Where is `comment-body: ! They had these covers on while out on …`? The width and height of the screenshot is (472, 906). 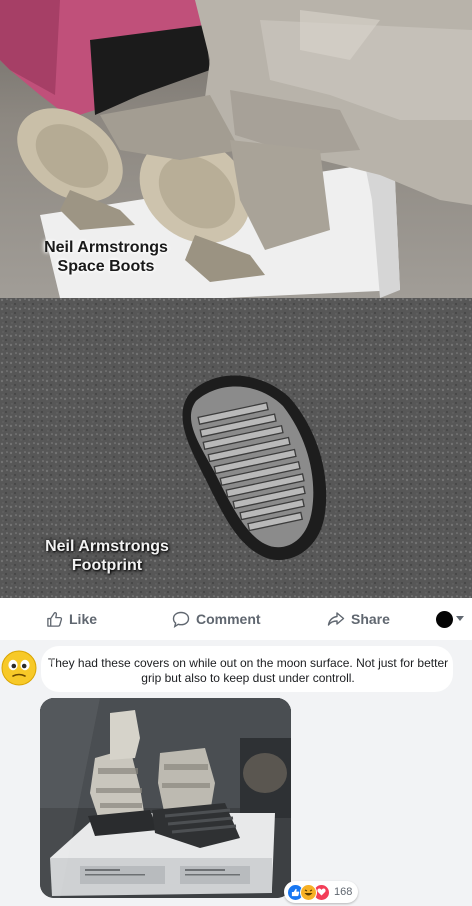 comment-body: ! They had these covers on while out on … is located at coordinates (248, 671).